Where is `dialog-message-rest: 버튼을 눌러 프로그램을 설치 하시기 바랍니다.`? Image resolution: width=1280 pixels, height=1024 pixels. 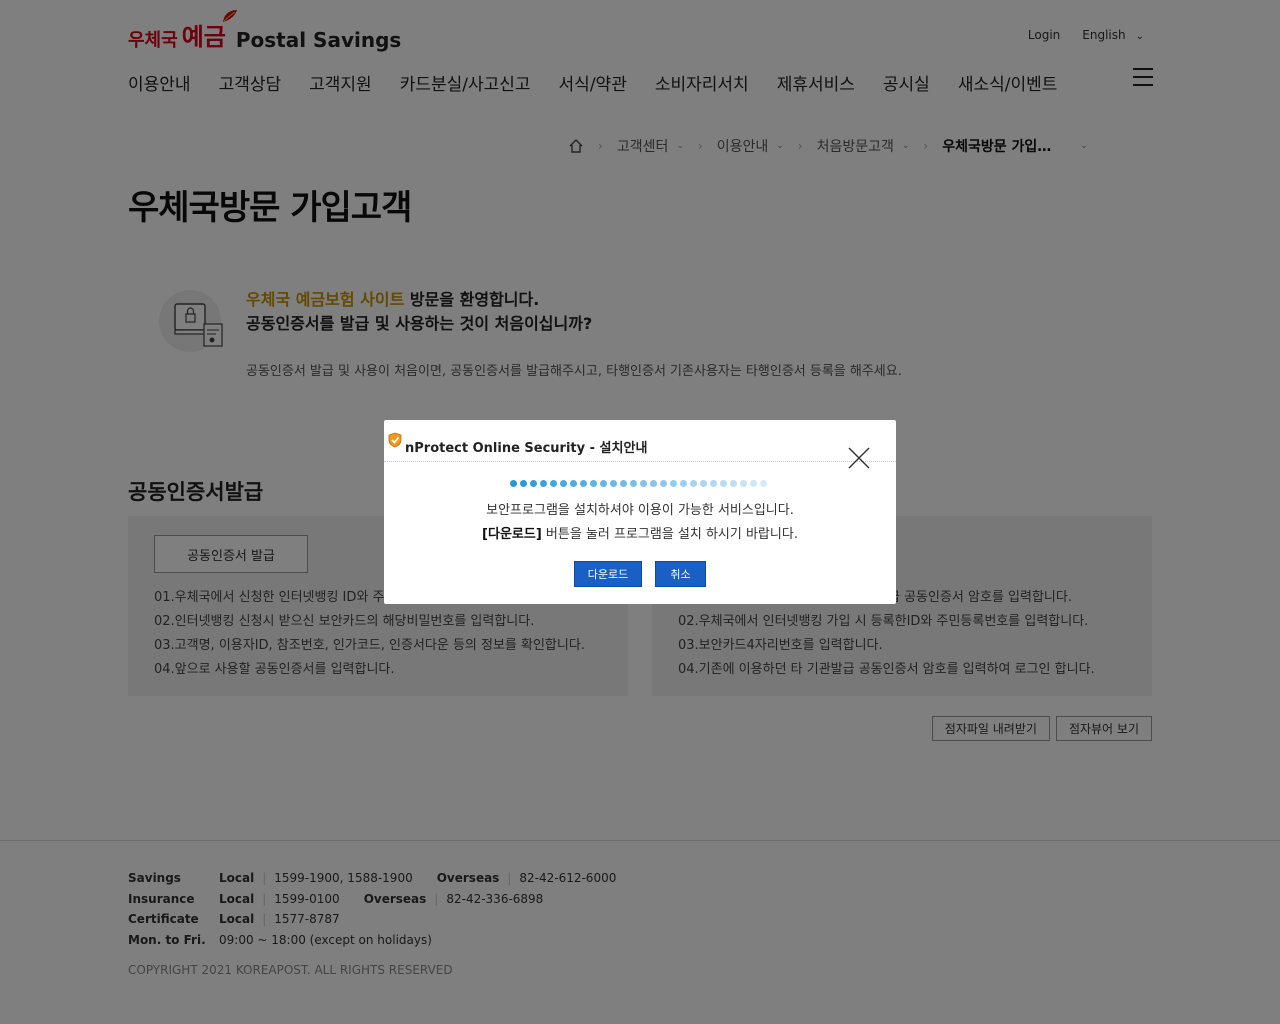 dialog-message-rest: 버튼을 눌러 프로그램을 설치 하시기 바랍니다. is located at coordinates (669, 534).